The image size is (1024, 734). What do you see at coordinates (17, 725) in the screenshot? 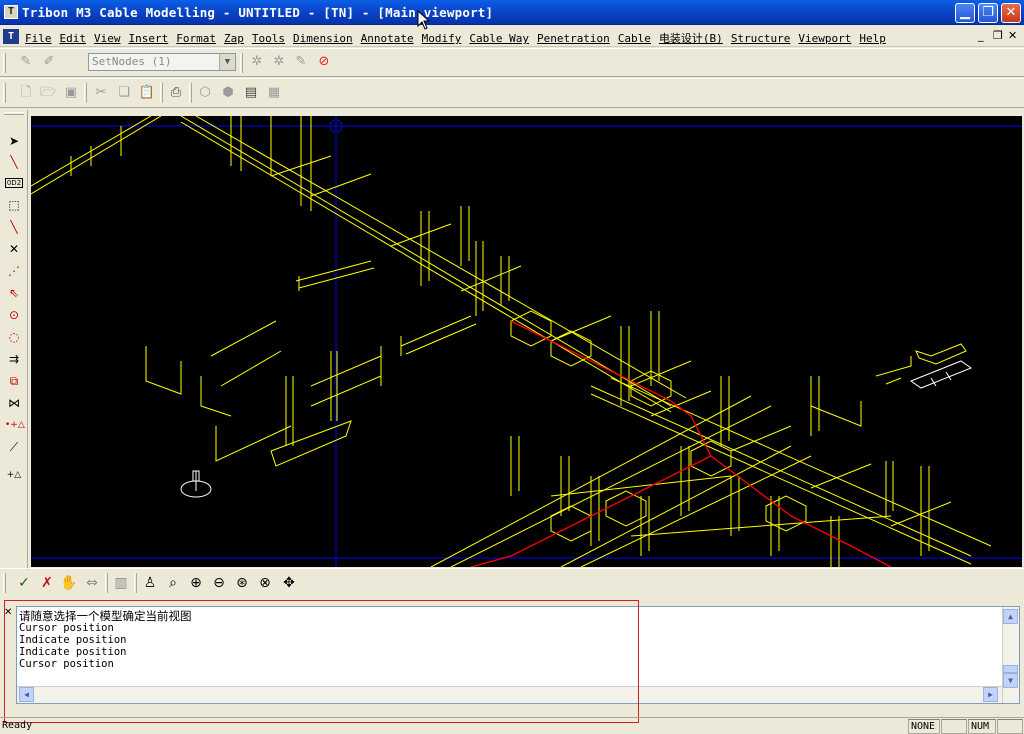
I see `status-text: Ready` at bounding box center [17, 725].